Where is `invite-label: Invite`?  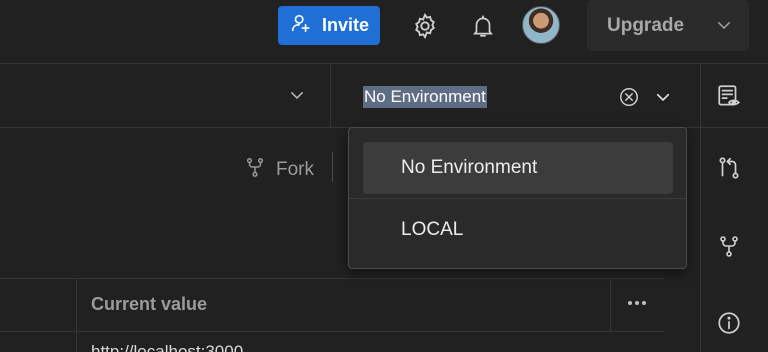 invite-label: Invite is located at coordinates (346, 25).